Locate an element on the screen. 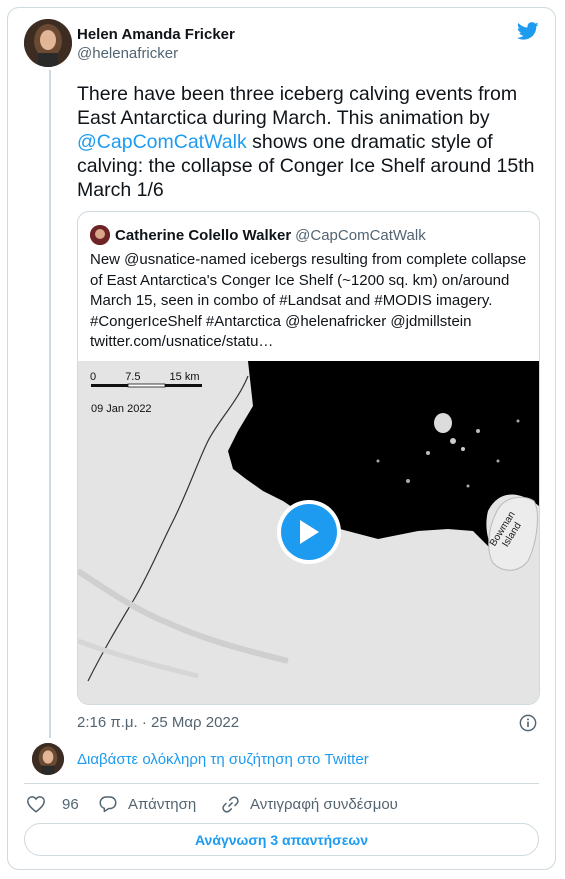 This screenshot has width=565, height=879. author-name: Helen Amanda Fricker is located at coordinates (156, 34).